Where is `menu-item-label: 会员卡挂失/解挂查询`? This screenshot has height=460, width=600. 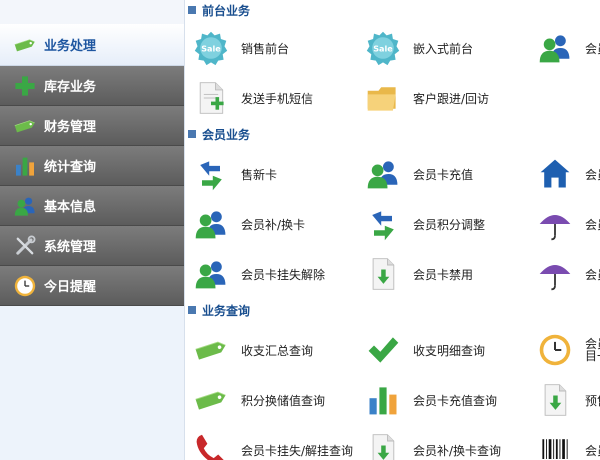 menu-item-label: 会员卡挂失/解挂查询 is located at coordinates (297, 450).